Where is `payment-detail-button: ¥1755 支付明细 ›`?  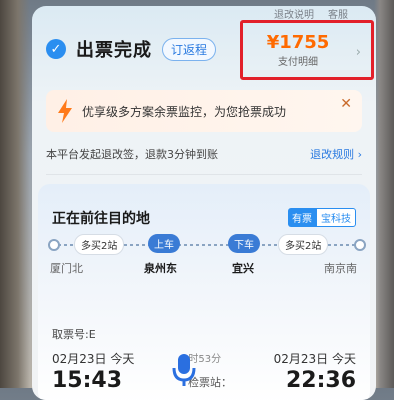 payment-detail-button: ¥1755 支付明细 › is located at coordinates (307, 50).